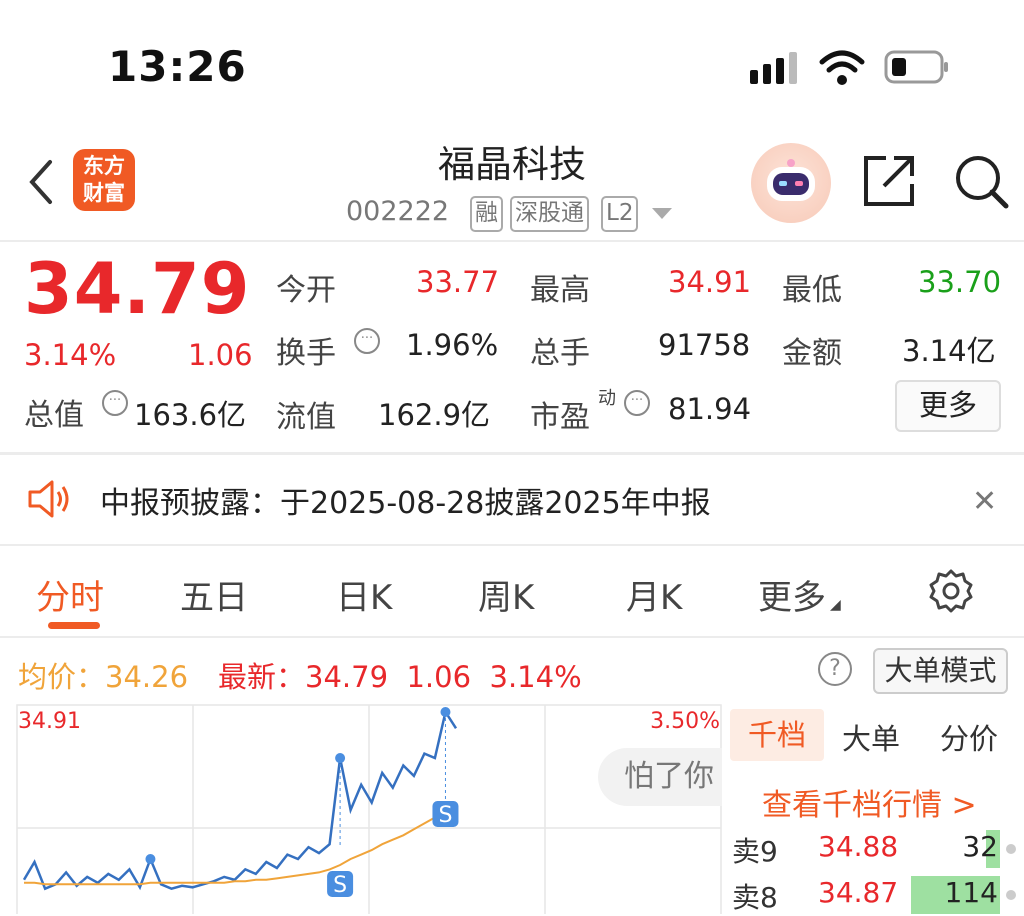 Image resolution: width=1024 pixels, height=916 pixels. What do you see at coordinates (842, 67) in the screenshot?
I see `wifi-icon` at bounding box center [842, 67].